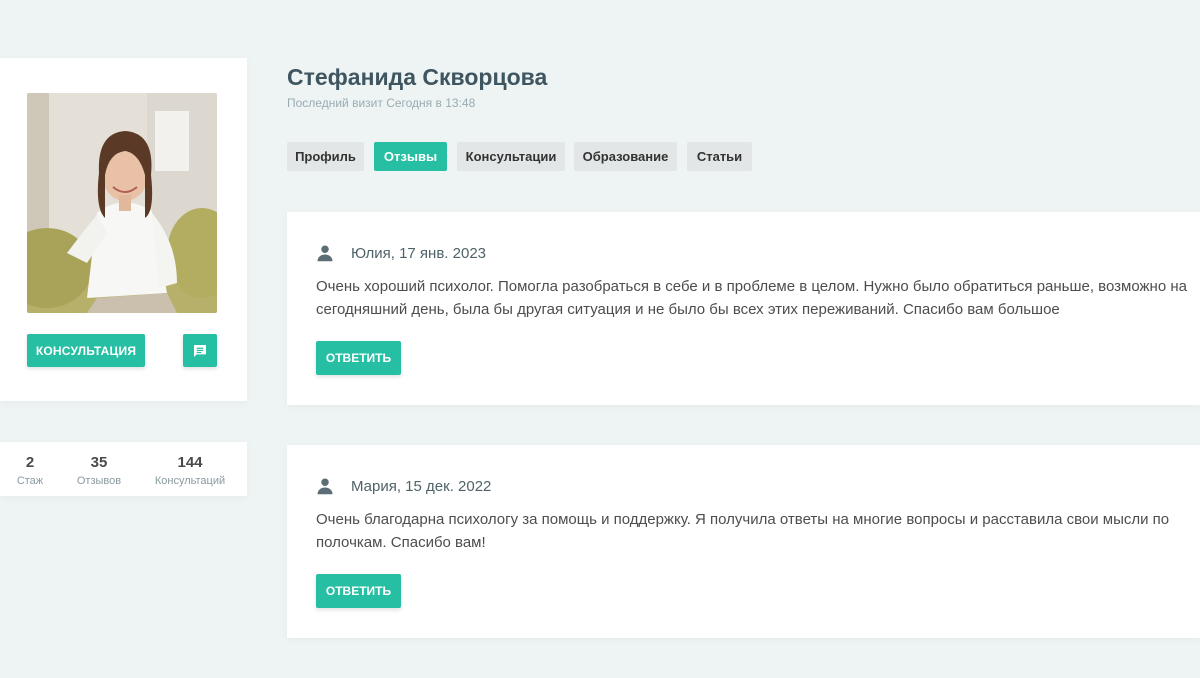 This screenshot has height=678, width=1200. Describe the element at coordinates (190, 481) in the screenshot. I see `stat-label: Консультаций` at that location.